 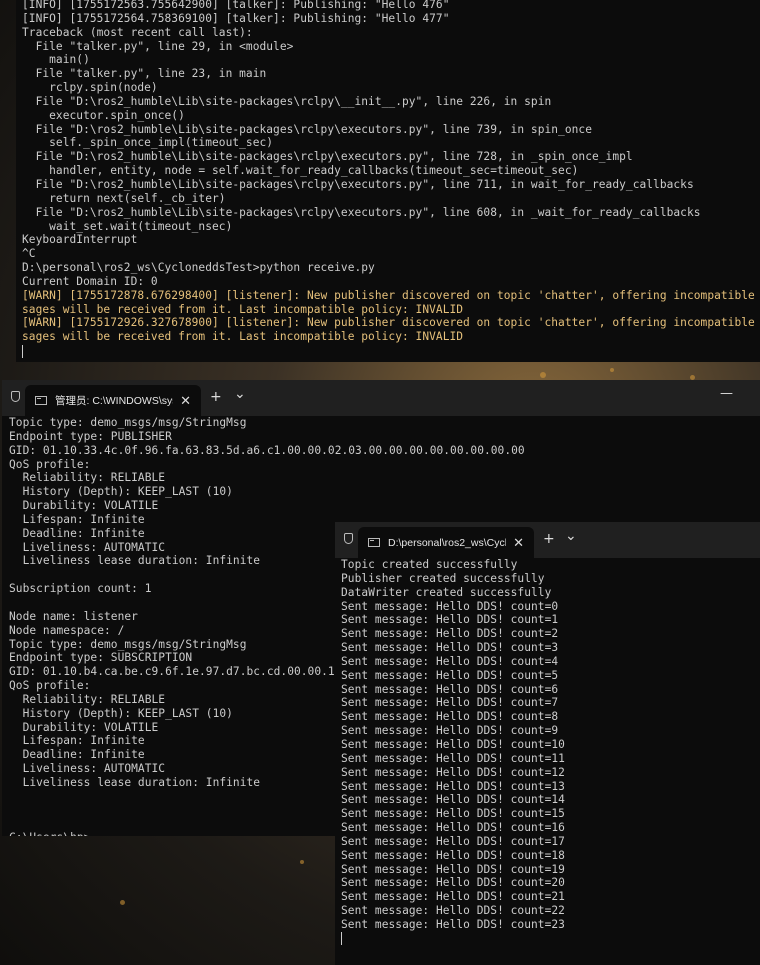 What do you see at coordinates (450, 689) in the screenshot?
I see `terminal-line: Sent message: Hello DDS! count=6` at bounding box center [450, 689].